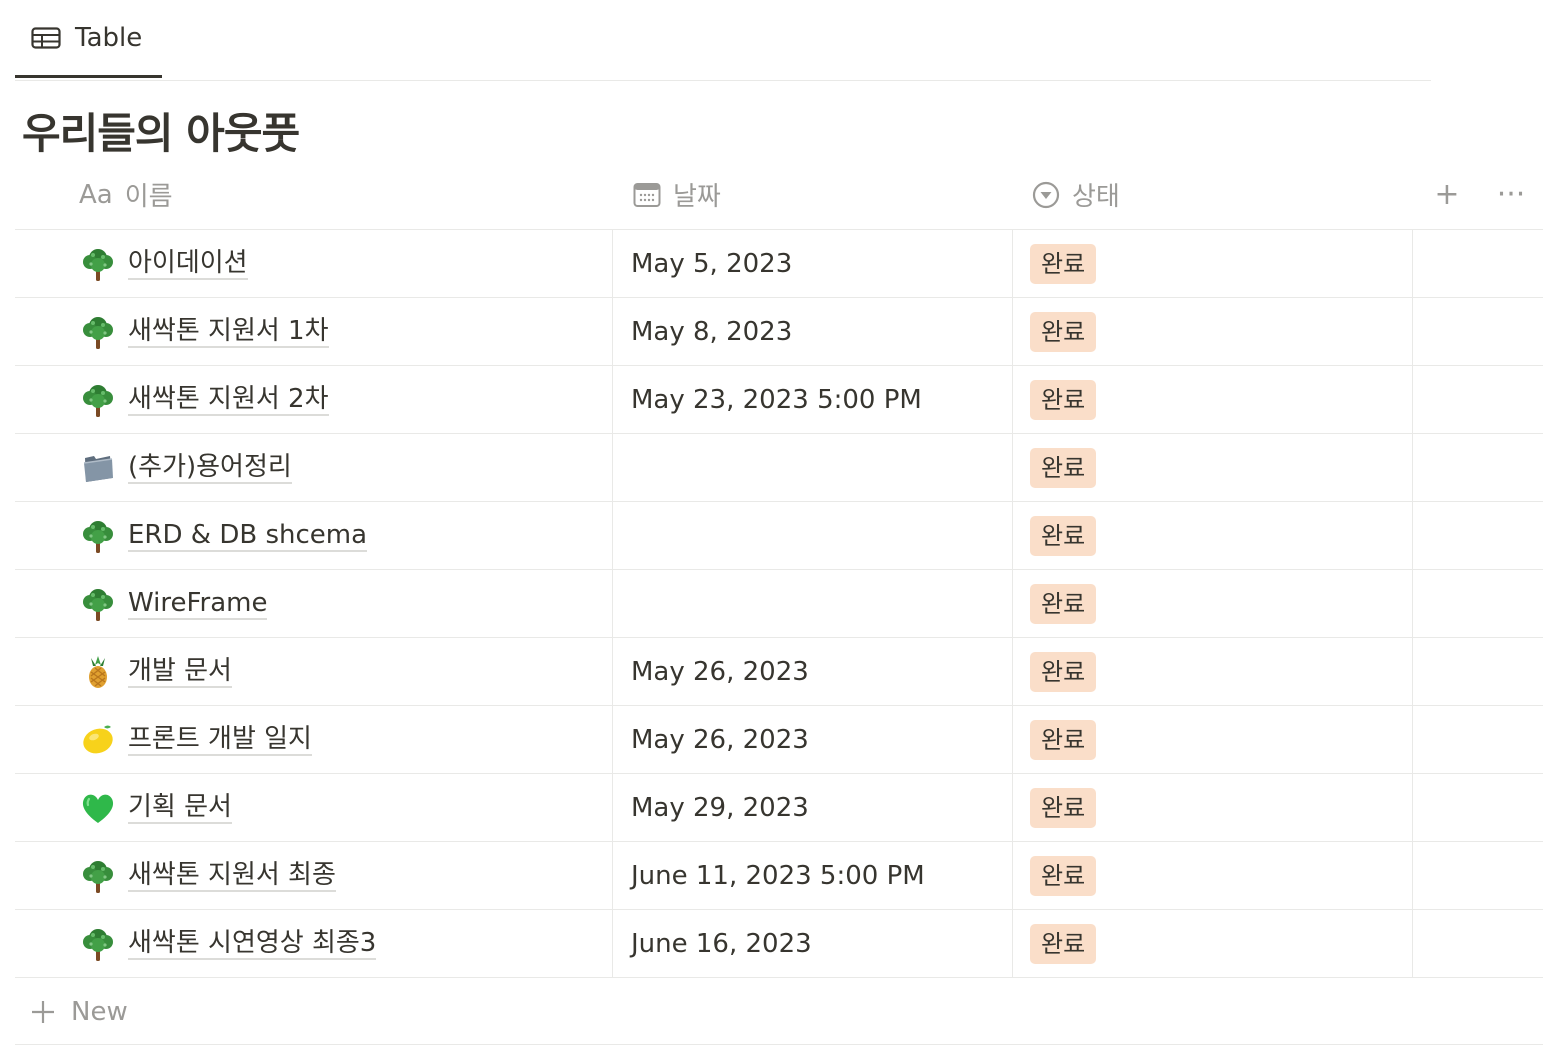 The width and height of the screenshot is (1564, 1058). What do you see at coordinates (161, 130) in the screenshot?
I see `page-title: 우리들의 아웃풋` at bounding box center [161, 130].